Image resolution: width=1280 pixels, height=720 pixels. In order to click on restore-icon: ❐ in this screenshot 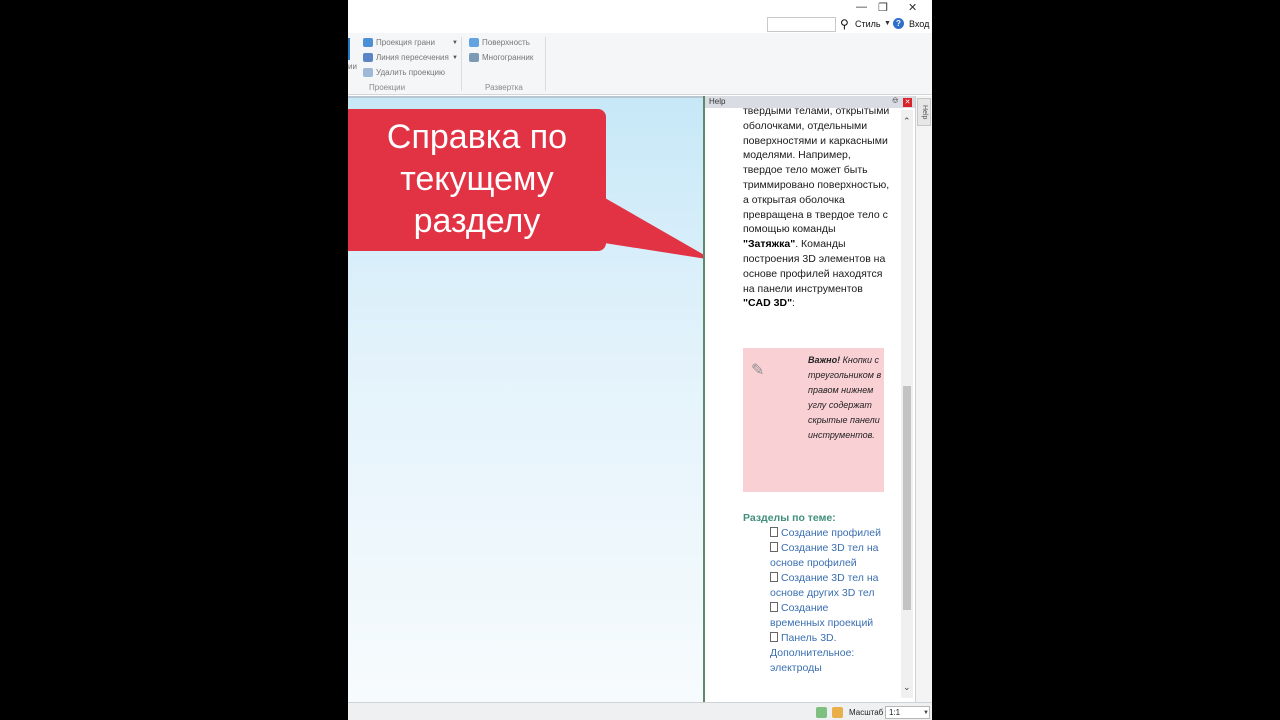, I will do `click(883, 7)`.